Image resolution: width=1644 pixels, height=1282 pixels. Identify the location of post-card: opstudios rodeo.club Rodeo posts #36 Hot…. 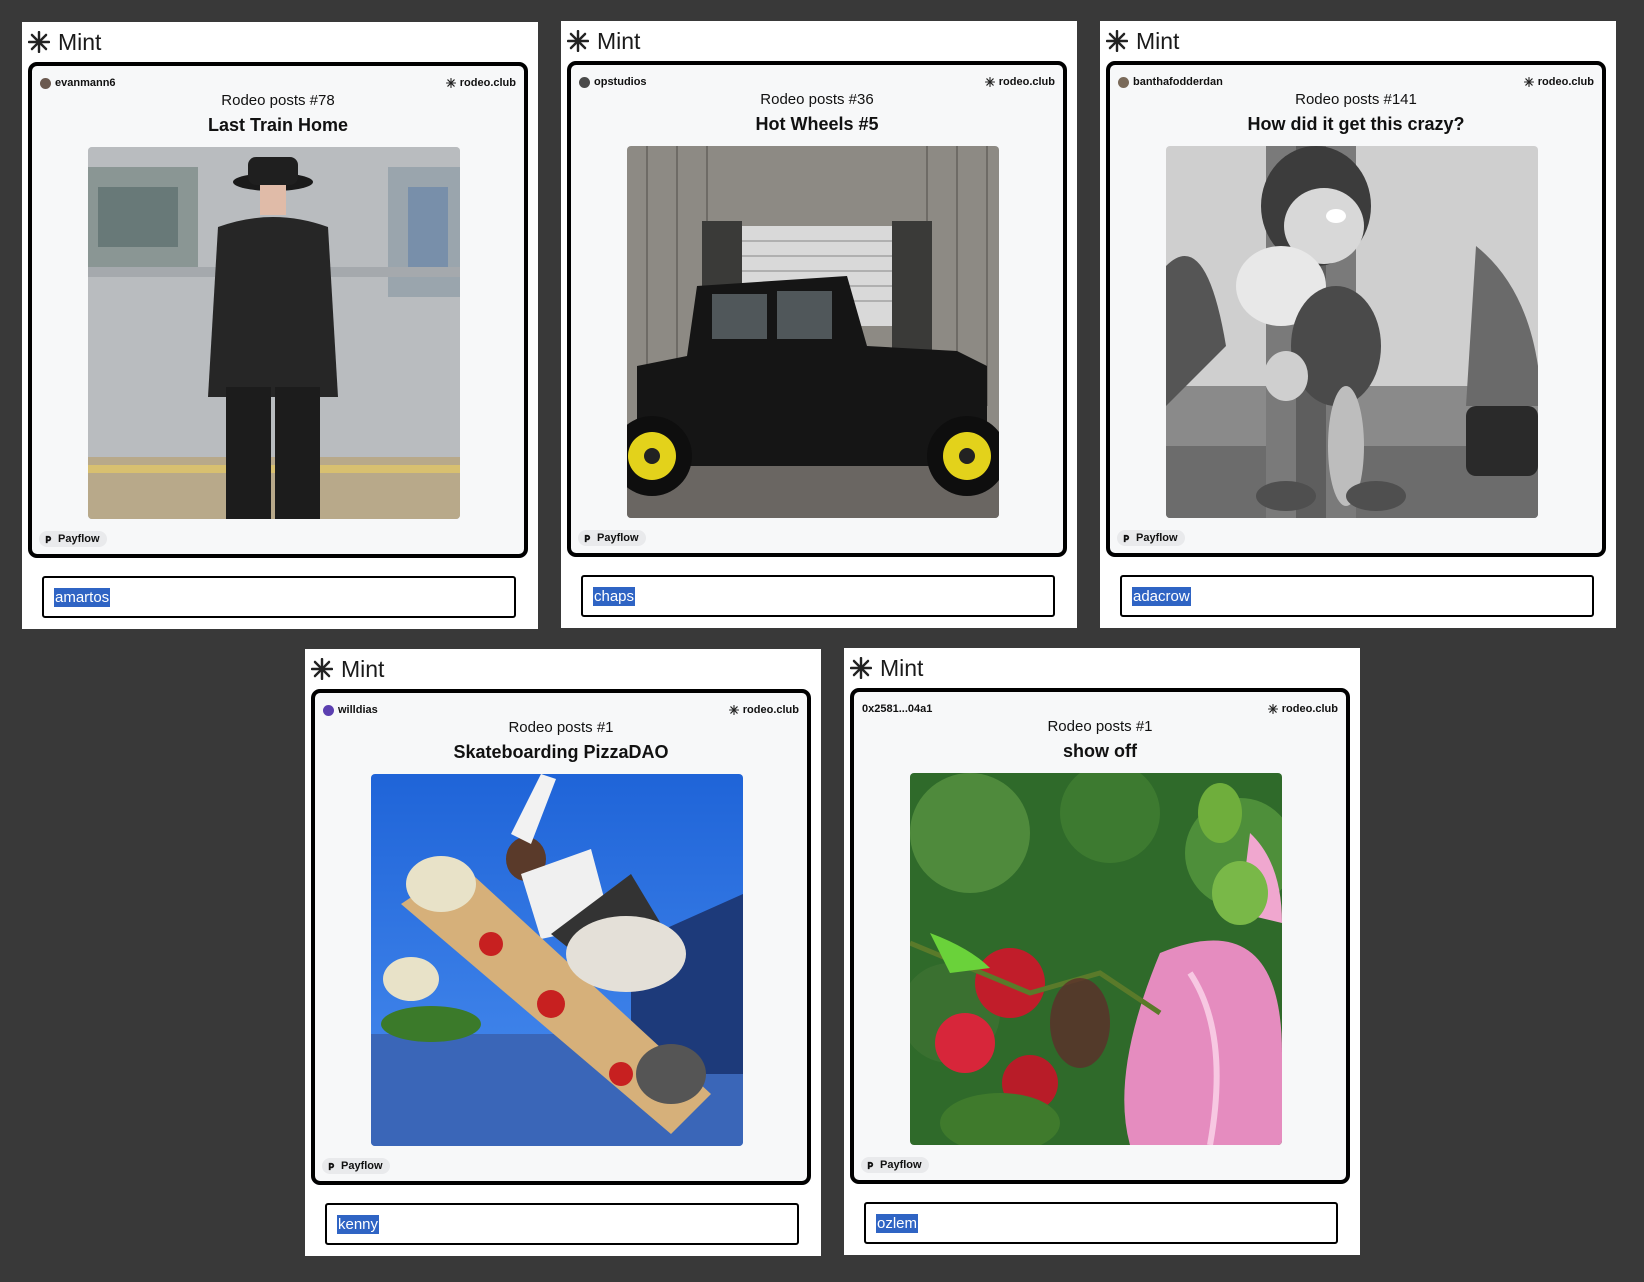
(817, 309).